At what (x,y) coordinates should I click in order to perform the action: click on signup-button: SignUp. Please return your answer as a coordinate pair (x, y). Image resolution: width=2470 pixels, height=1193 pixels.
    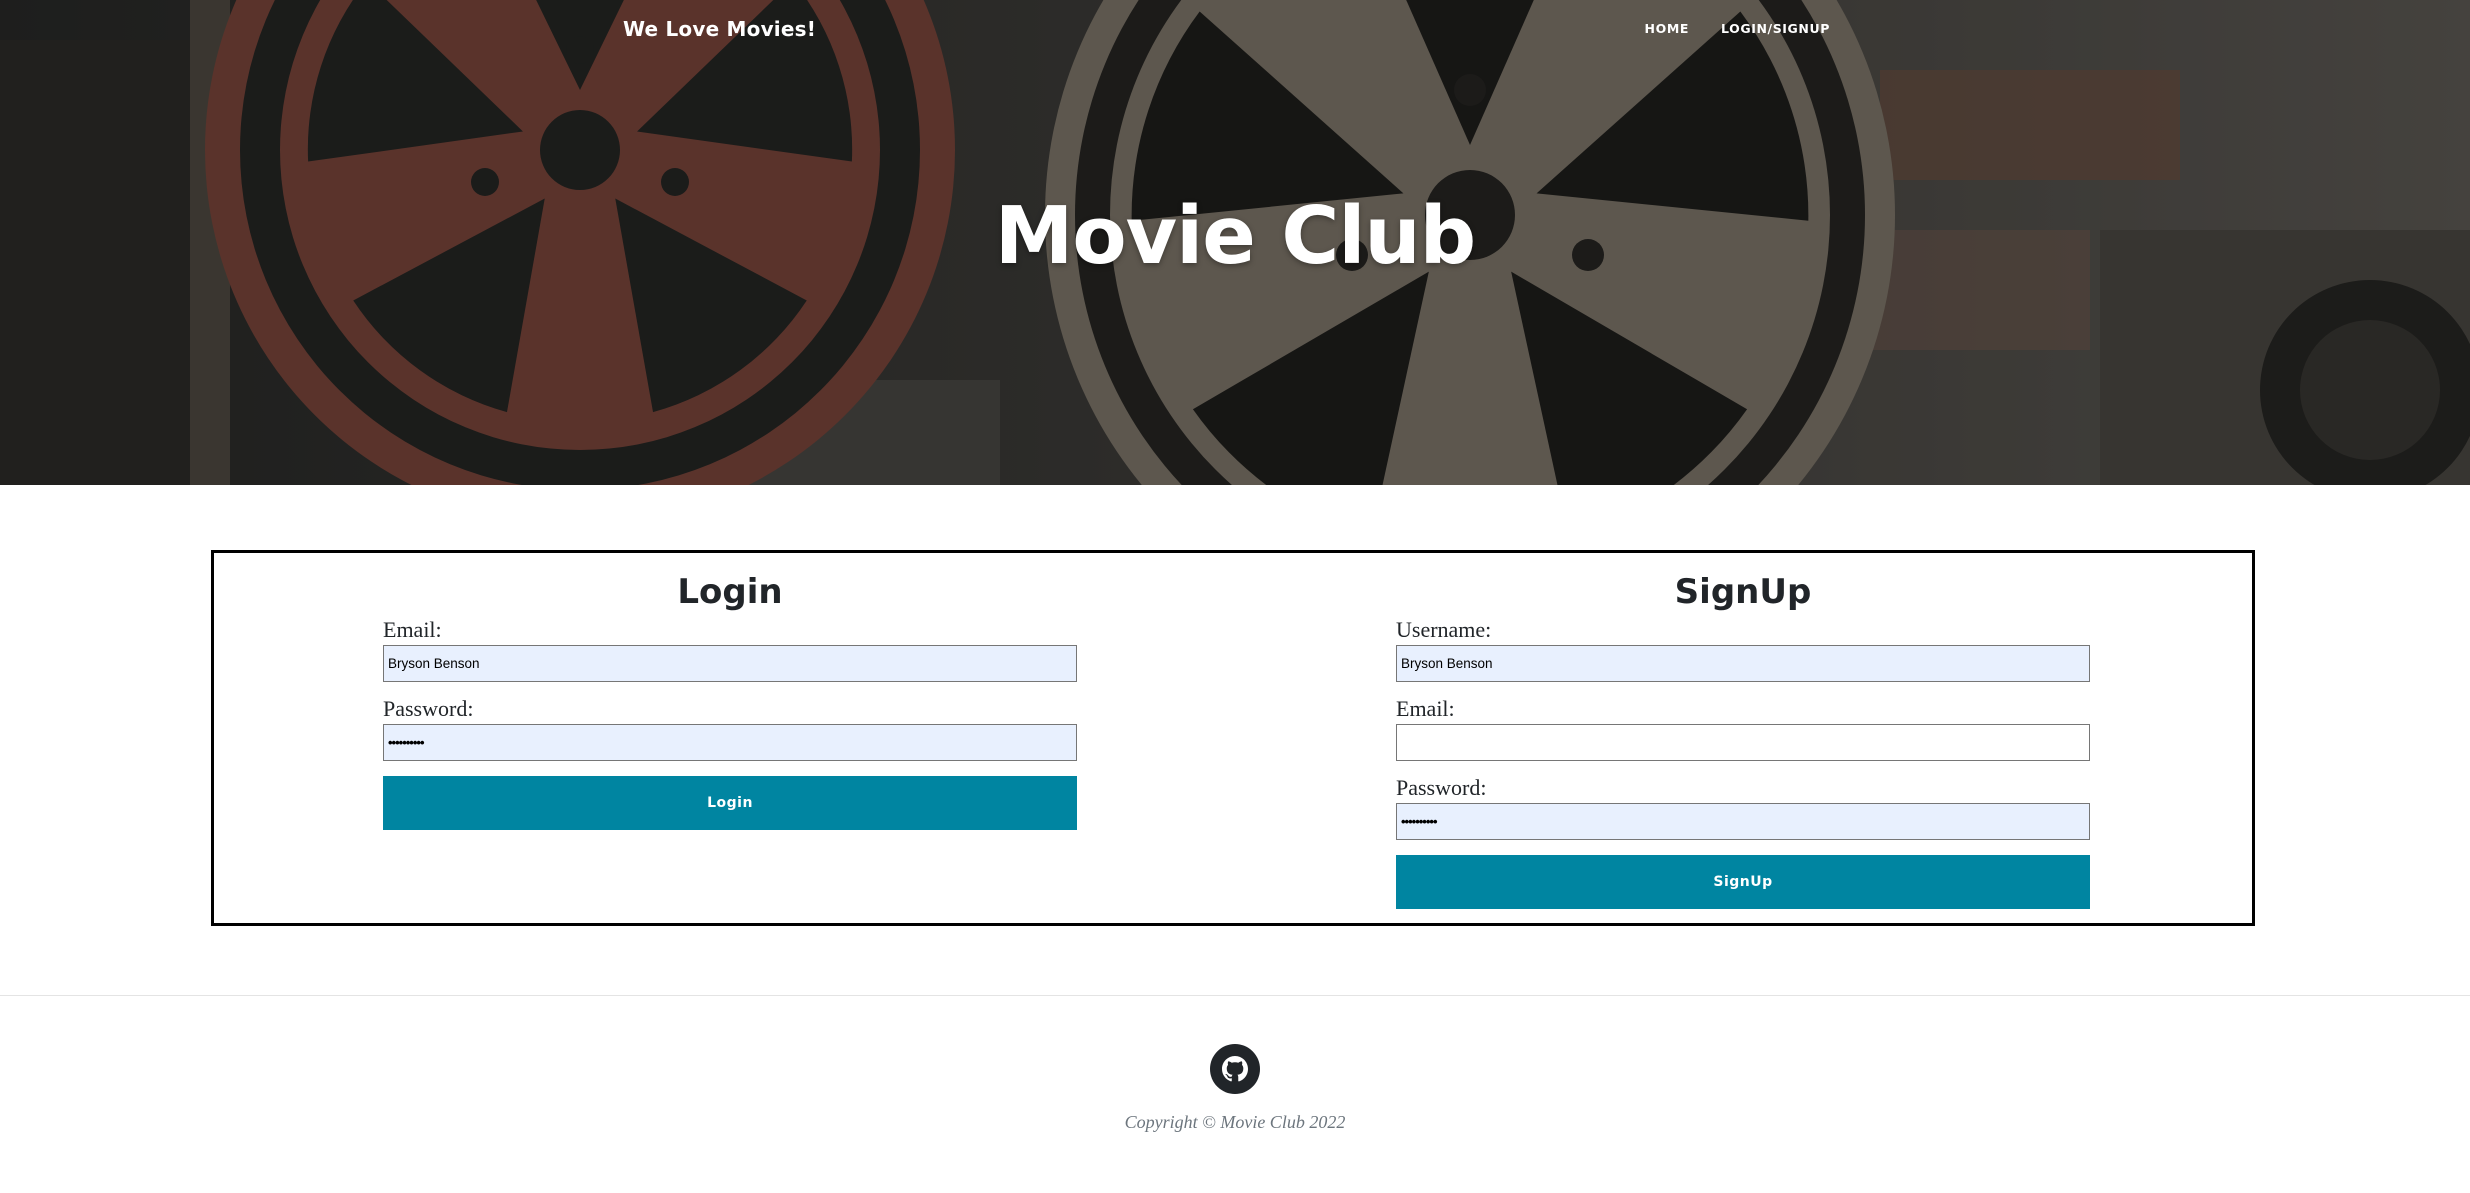
    Looking at the image, I should click on (1743, 882).